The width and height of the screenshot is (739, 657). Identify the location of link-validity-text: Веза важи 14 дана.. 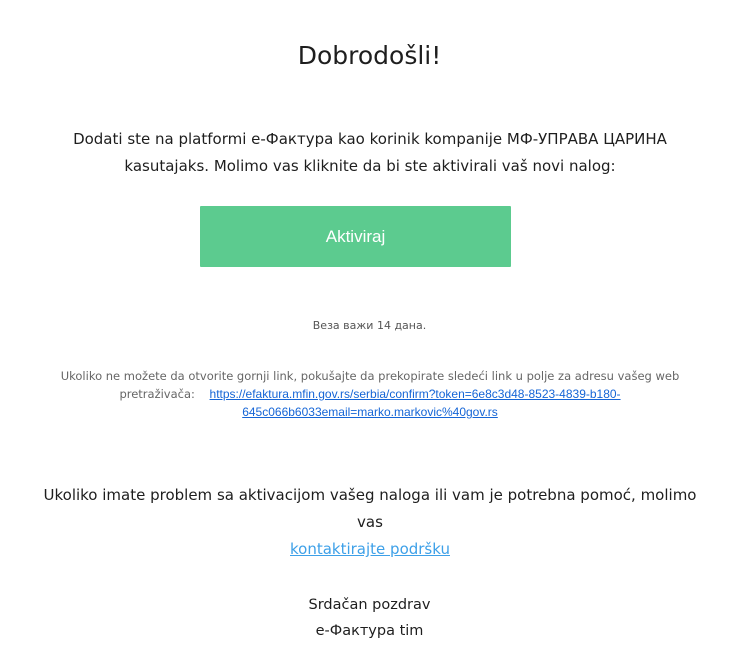
(369, 325).